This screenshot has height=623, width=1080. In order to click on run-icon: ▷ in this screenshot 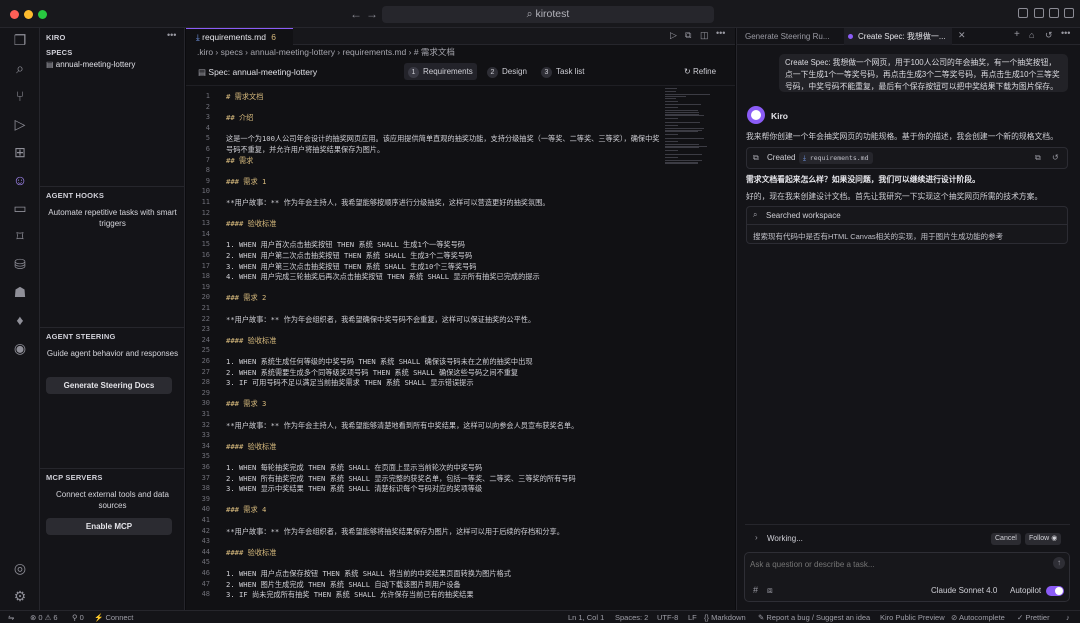, I will do `click(673, 35)`.